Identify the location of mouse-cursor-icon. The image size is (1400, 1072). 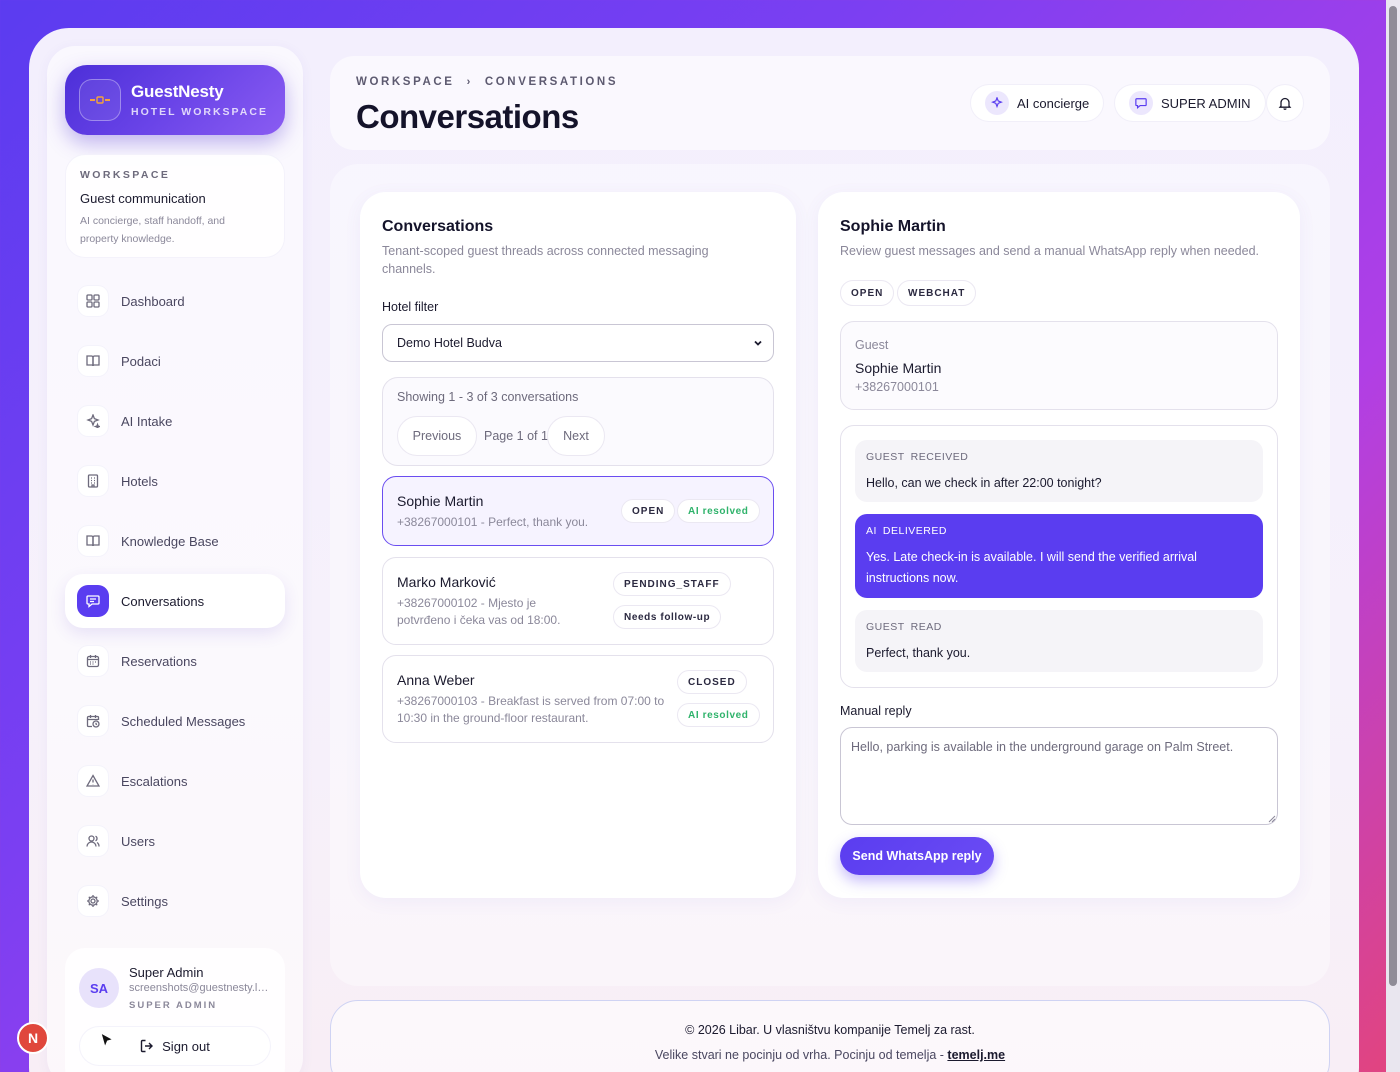
(108, 1043).